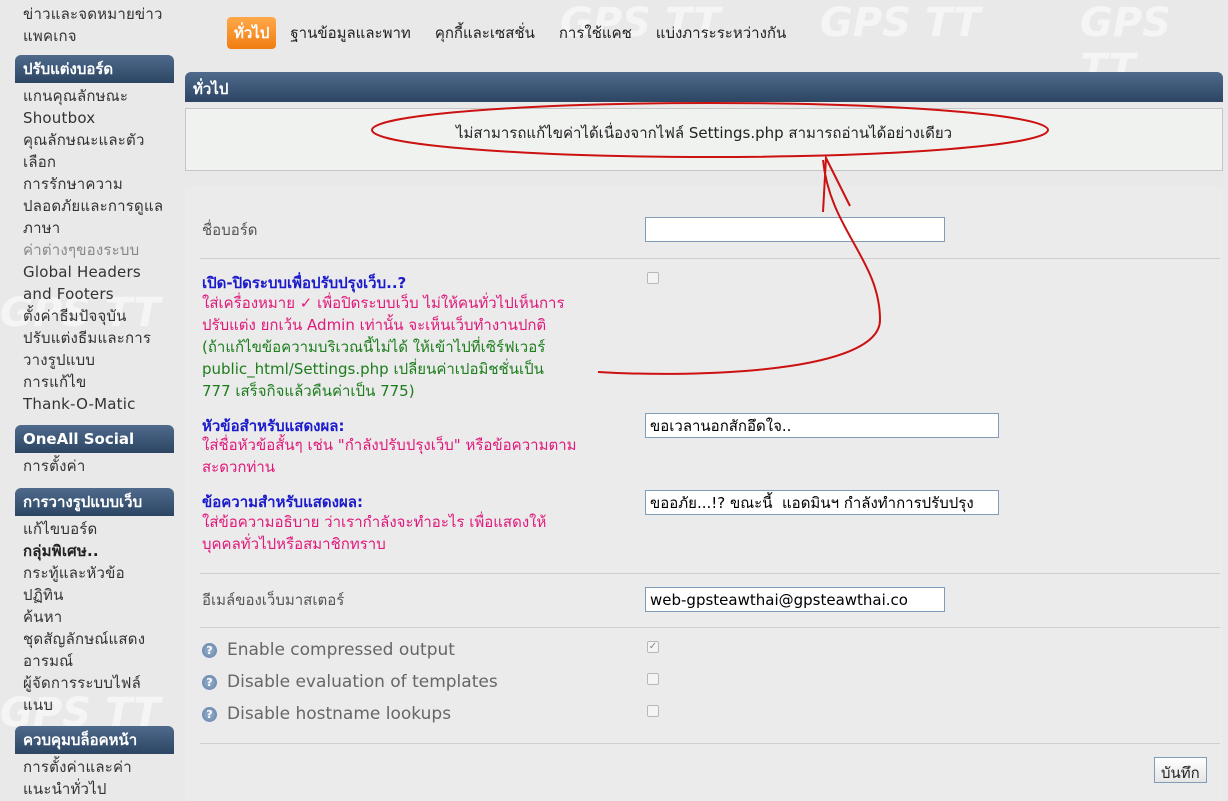  I want to click on sidebar-group-title: ปรับแต่งบอร์ด, so click(94, 69).